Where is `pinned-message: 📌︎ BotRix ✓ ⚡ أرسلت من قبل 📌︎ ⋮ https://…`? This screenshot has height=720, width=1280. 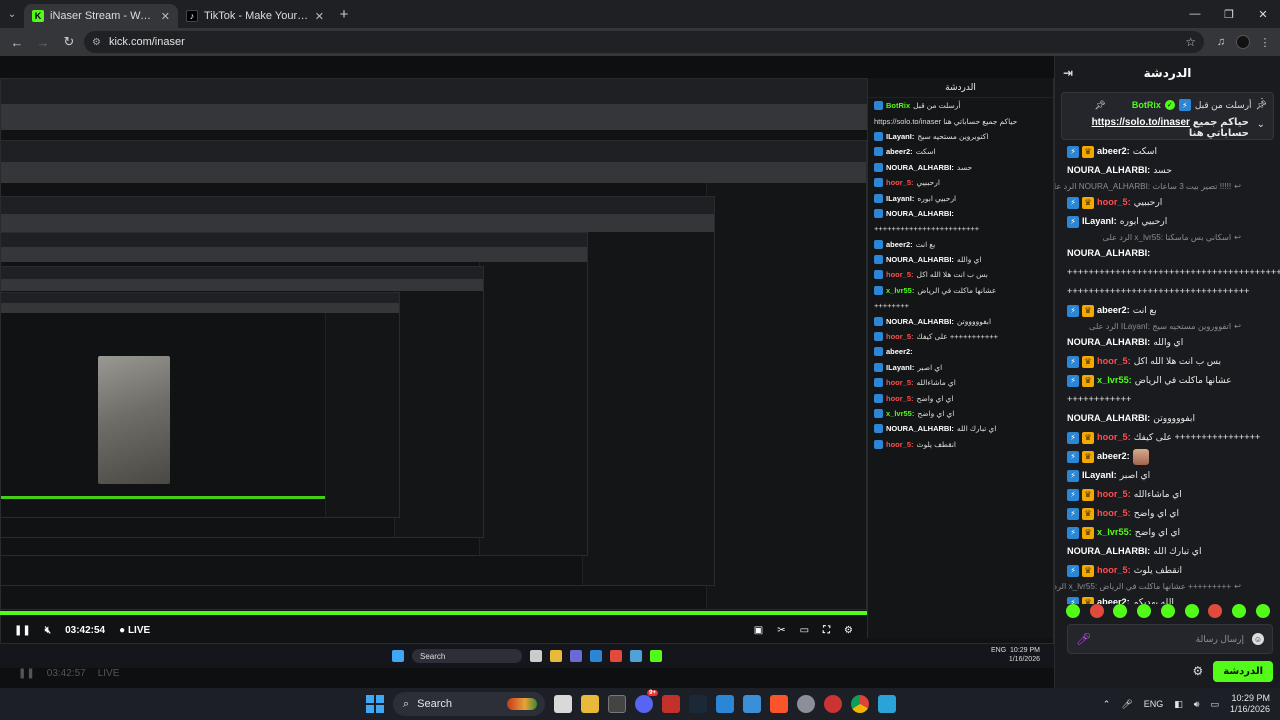 pinned-message: 📌︎ BotRix ✓ ⚡ أرسلت من قبل 📌︎ ⋮ https://… is located at coordinates (1167, 116).